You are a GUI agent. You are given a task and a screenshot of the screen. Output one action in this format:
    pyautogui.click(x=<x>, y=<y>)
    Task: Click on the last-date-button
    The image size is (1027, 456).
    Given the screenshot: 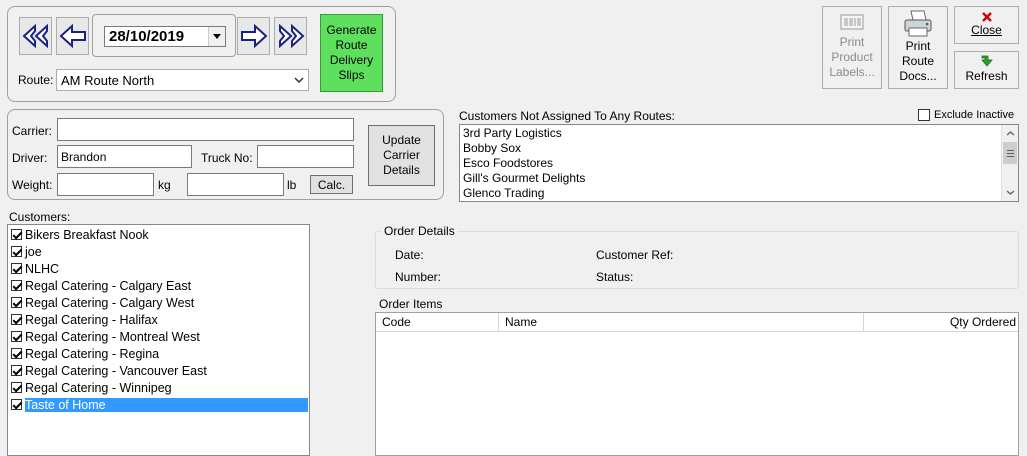 What is the action you would take?
    pyautogui.click(x=290, y=36)
    